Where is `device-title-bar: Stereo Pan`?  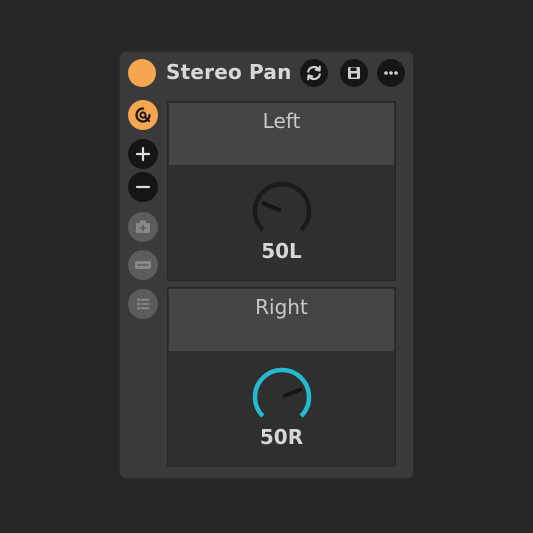 device-title-bar: Stereo Pan is located at coordinates (266, 72).